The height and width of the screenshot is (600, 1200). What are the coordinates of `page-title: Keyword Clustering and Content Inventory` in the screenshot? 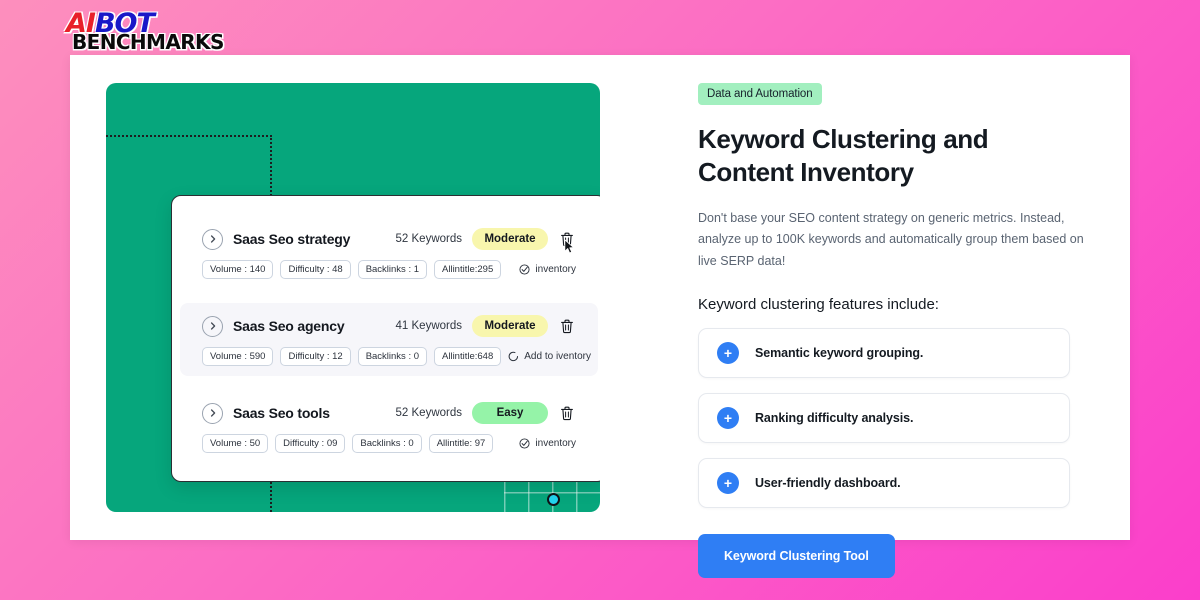 It's located at (843, 156).